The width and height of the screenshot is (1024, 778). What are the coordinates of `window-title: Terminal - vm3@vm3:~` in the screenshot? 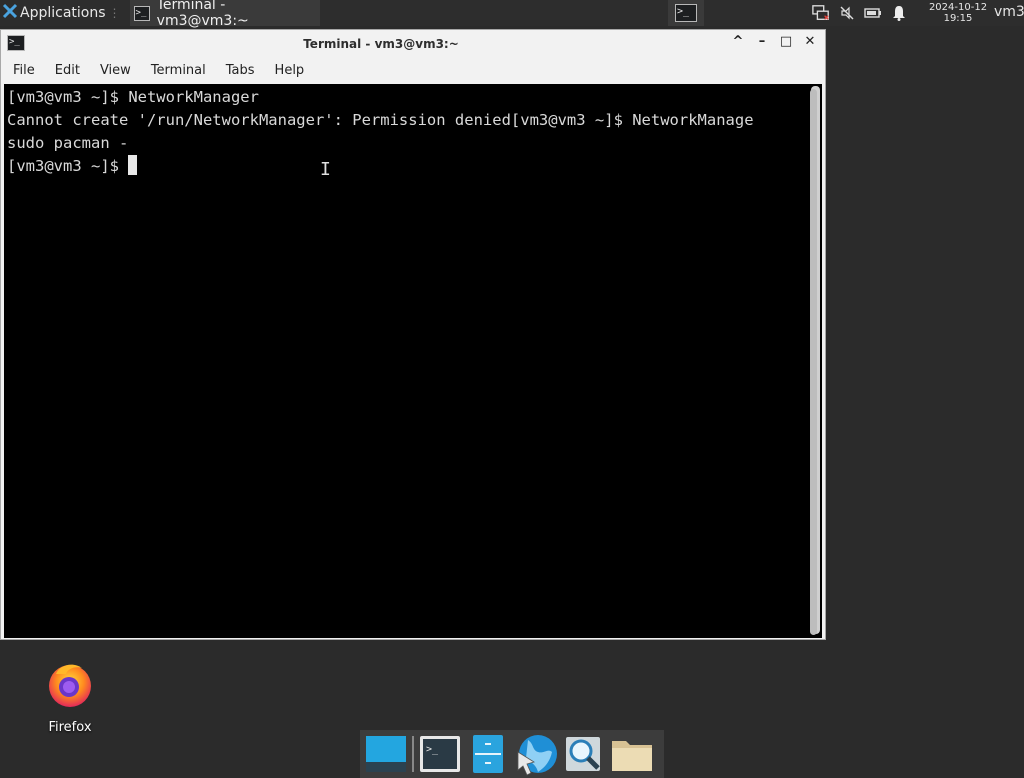 It's located at (381, 43).